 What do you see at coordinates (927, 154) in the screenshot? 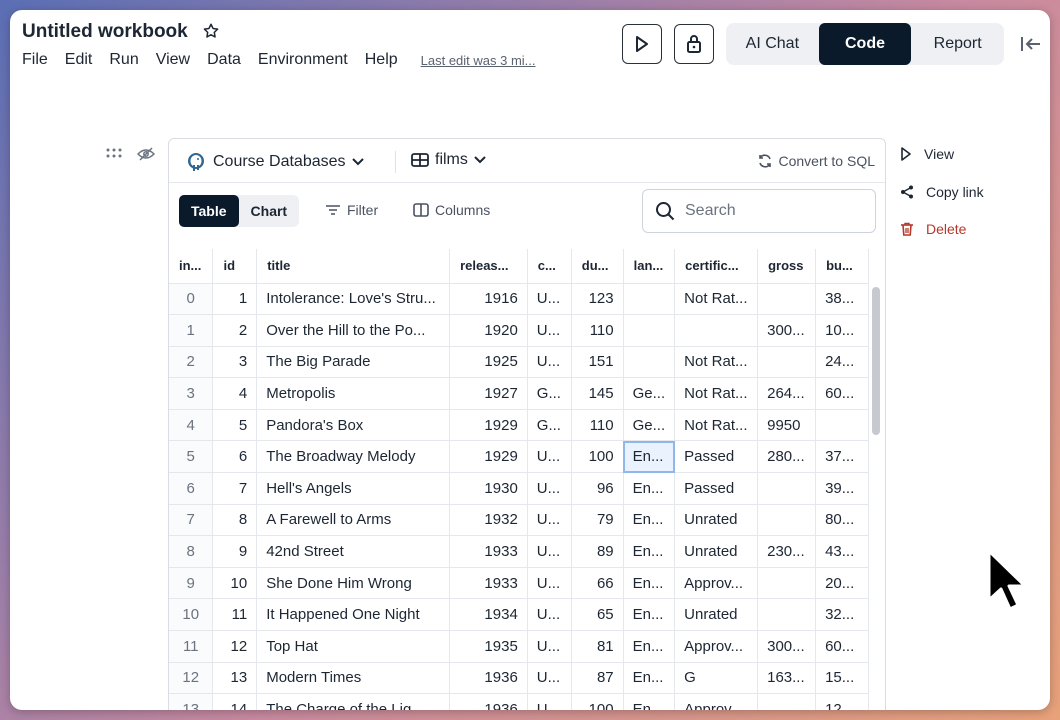
I see `context-view: View` at bounding box center [927, 154].